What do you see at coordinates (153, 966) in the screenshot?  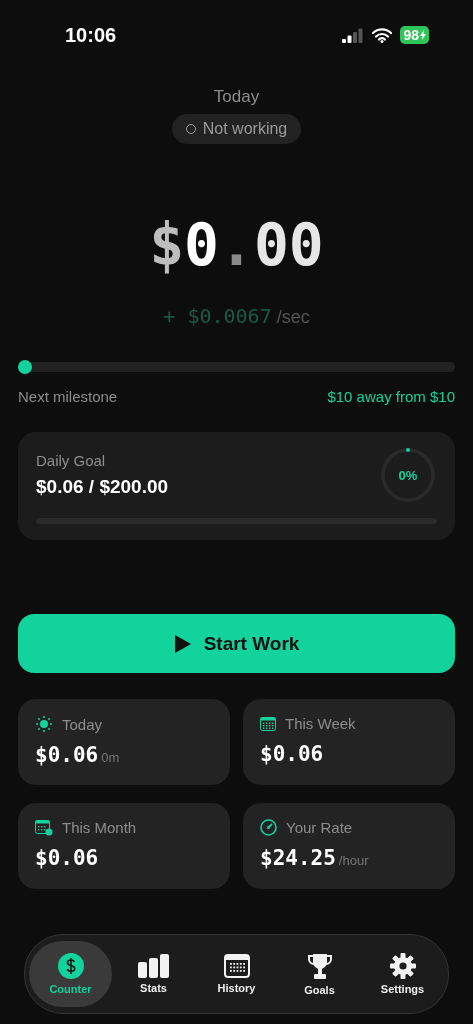 I see `bar-chart-icon` at bounding box center [153, 966].